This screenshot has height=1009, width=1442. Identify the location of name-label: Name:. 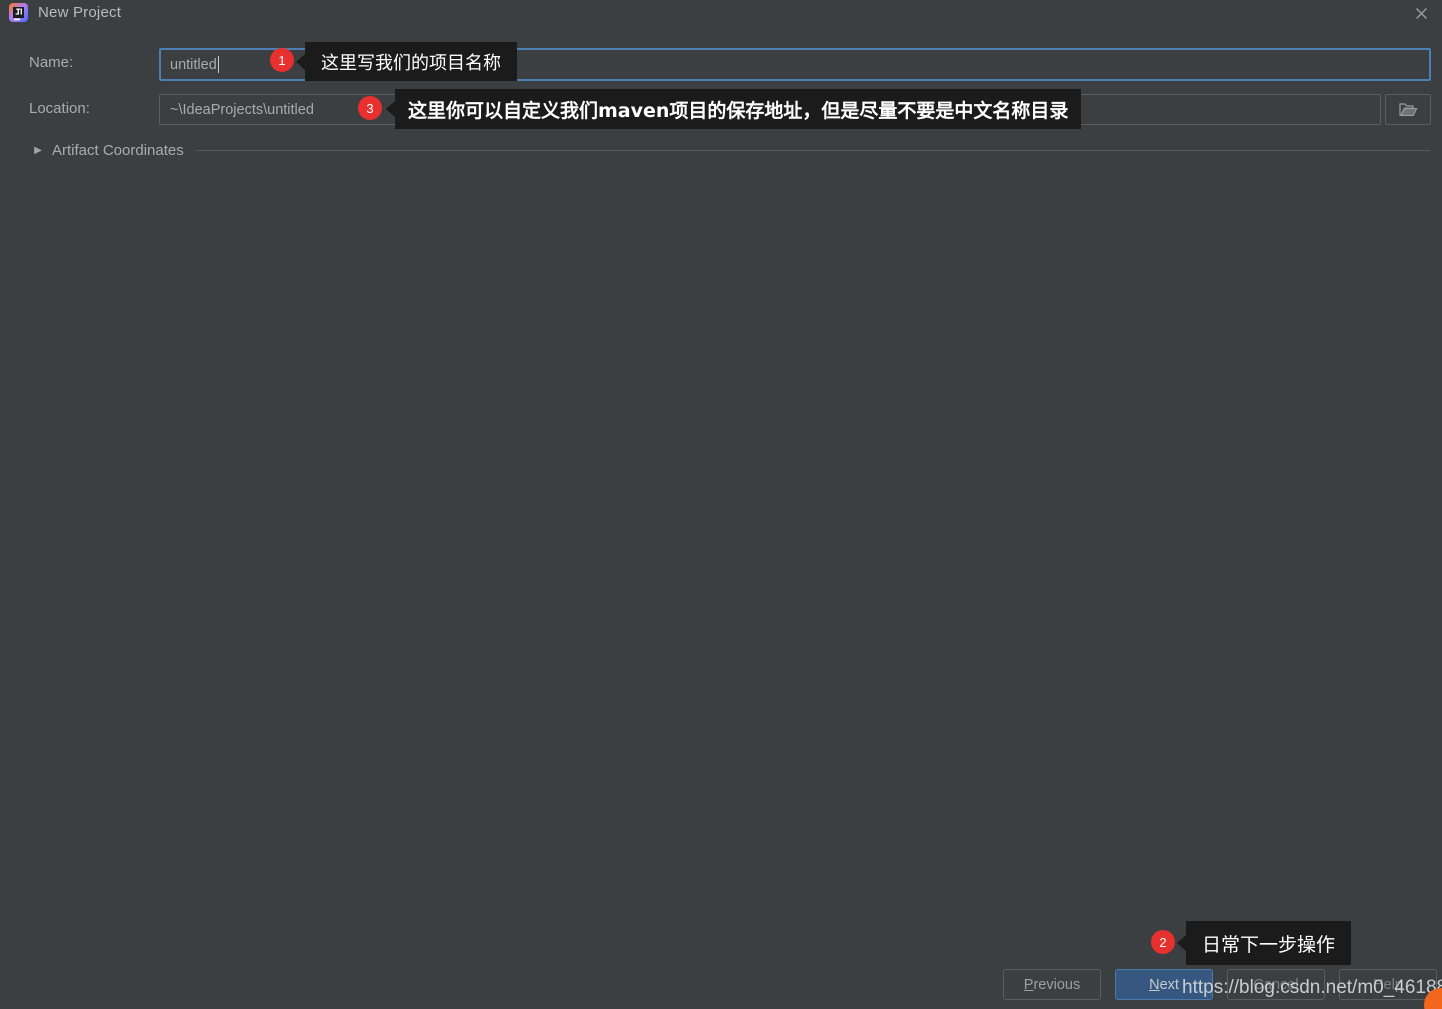
(51, 62).